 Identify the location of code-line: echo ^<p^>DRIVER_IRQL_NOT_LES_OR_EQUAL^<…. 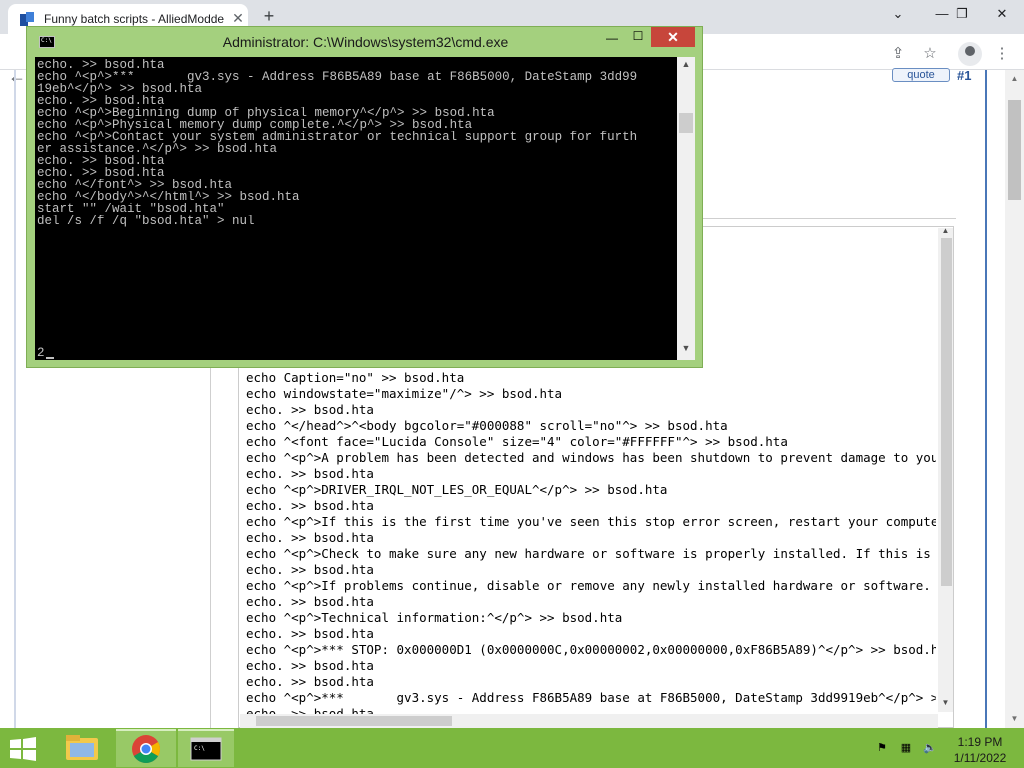
(457, 489).